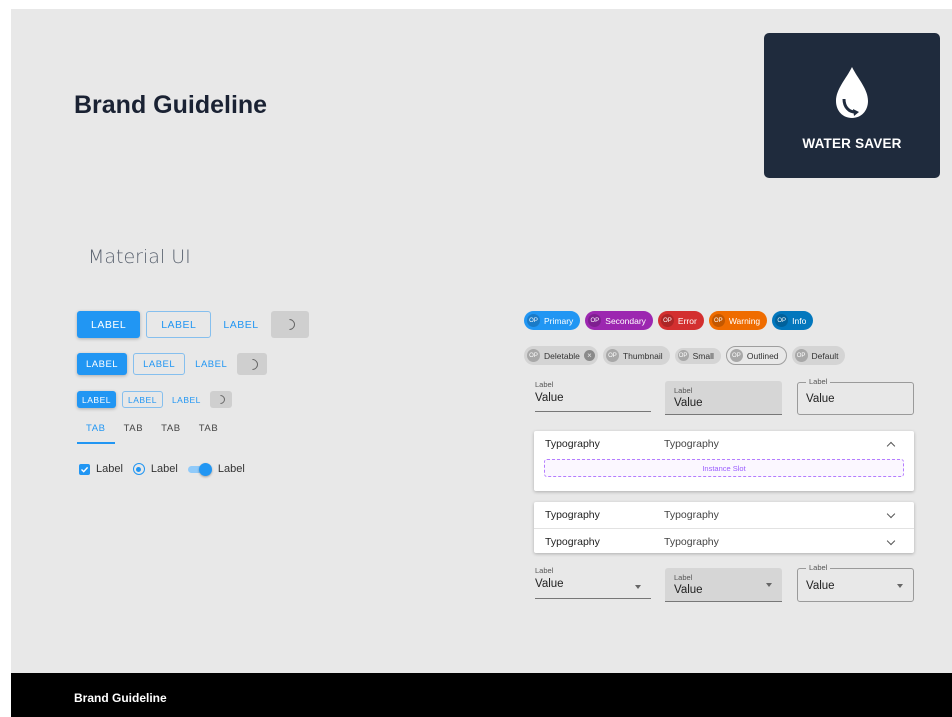 The width and height of the screenshot is (952, 717). Describe the element at coordinates (199, 469) in the screenshot. I see `toggle-switch` at that location.